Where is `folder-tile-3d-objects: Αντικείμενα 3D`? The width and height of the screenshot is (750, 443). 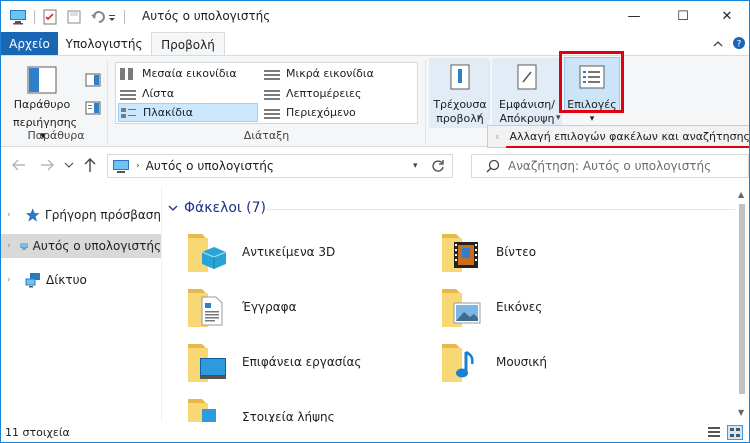 folder-tile-3d-objects: Αντικείμενα 3D is located at coordinates (259, 252).